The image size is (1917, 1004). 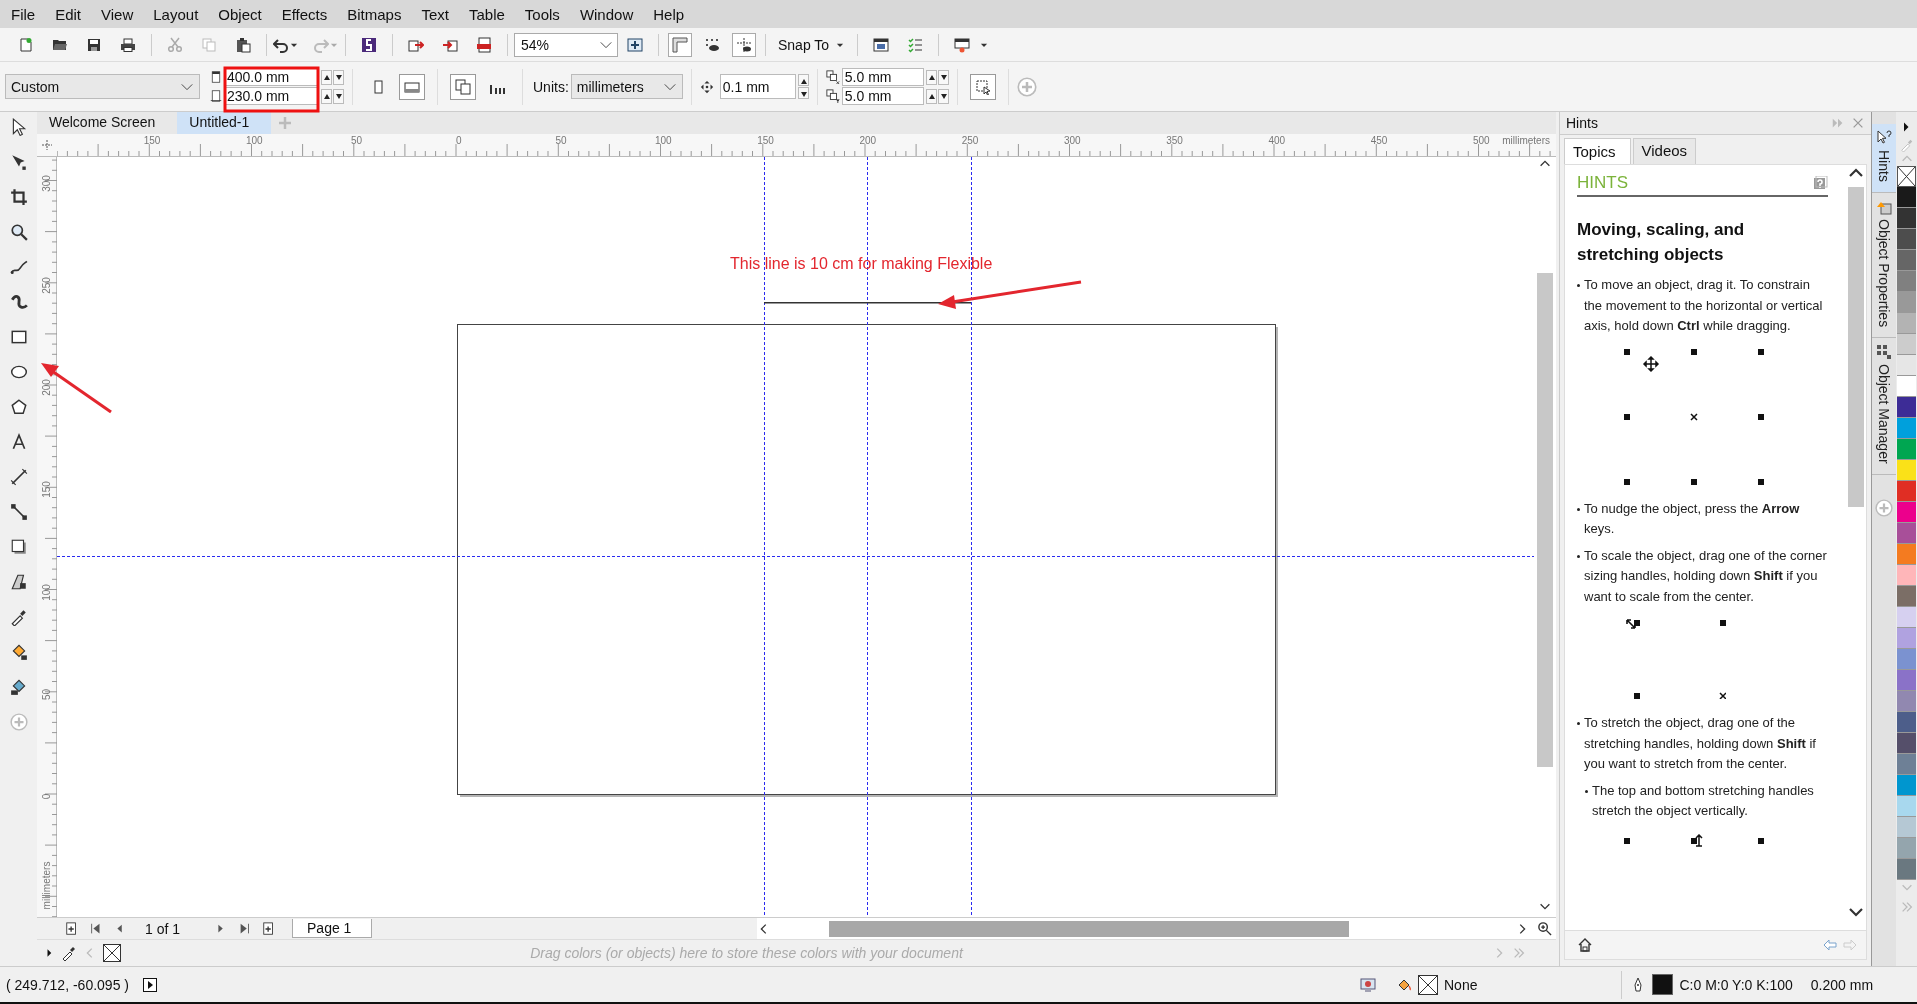 What do you see at coordinates (18, 547) in the screenshot?
I see `drop-shadow-icon` at bounding box center [18, 547].